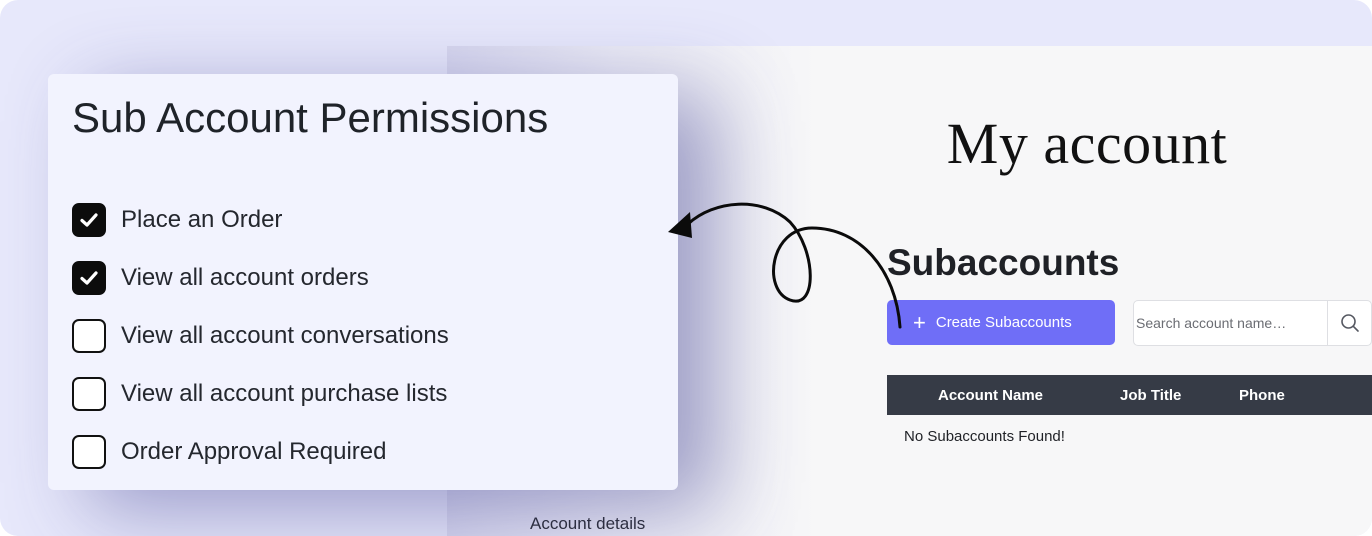  I want to click on permission-label: View all account orders, so click(245, 277).